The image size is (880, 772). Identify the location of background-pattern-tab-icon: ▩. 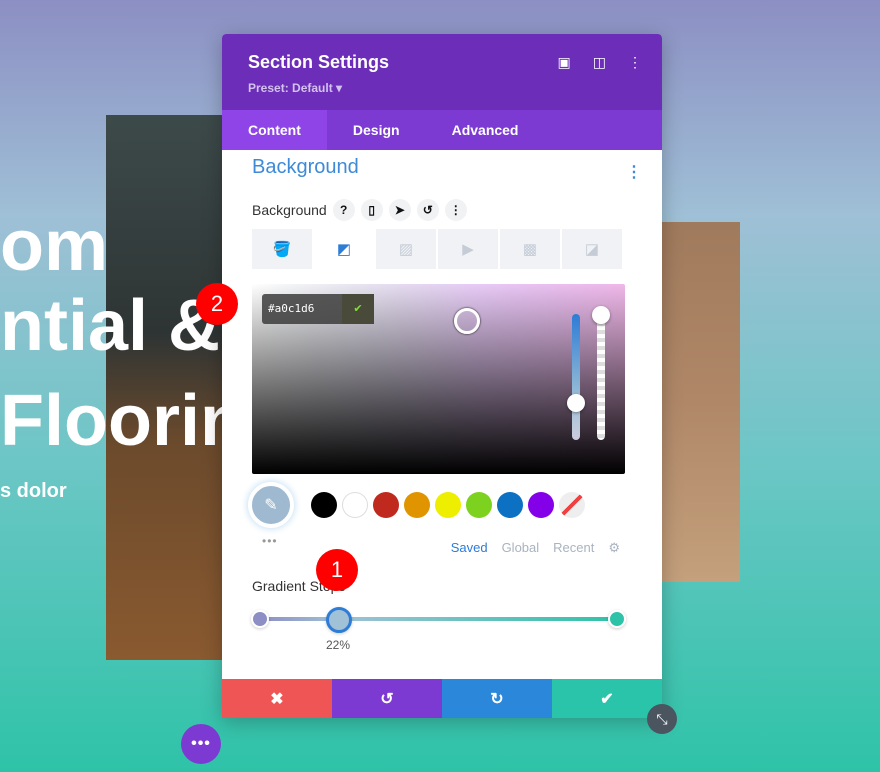
(530, 249).